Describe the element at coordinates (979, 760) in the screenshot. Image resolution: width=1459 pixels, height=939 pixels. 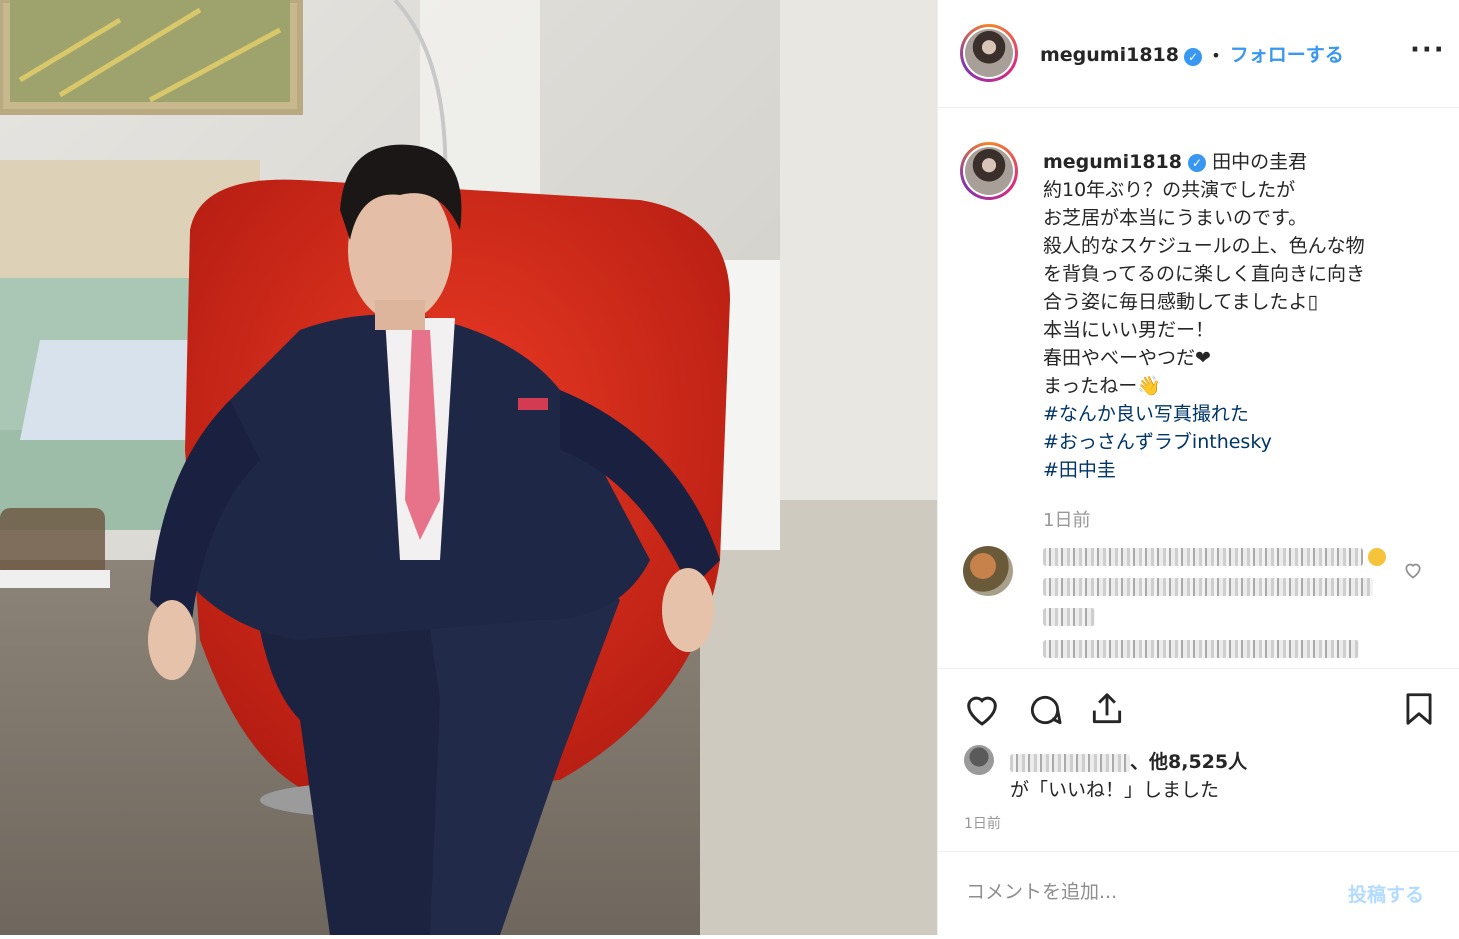
I see `liker-avatar` at that location.